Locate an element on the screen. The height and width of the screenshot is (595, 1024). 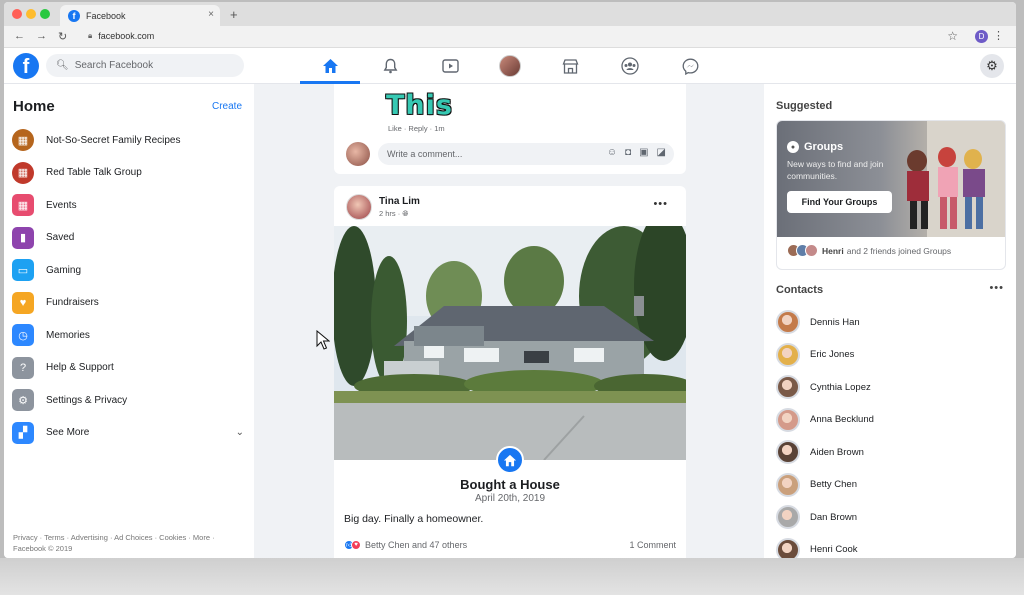
sidebar-item-settings-privacy: ⚙ Settings & Privacy is located at coordinates (128, 400).